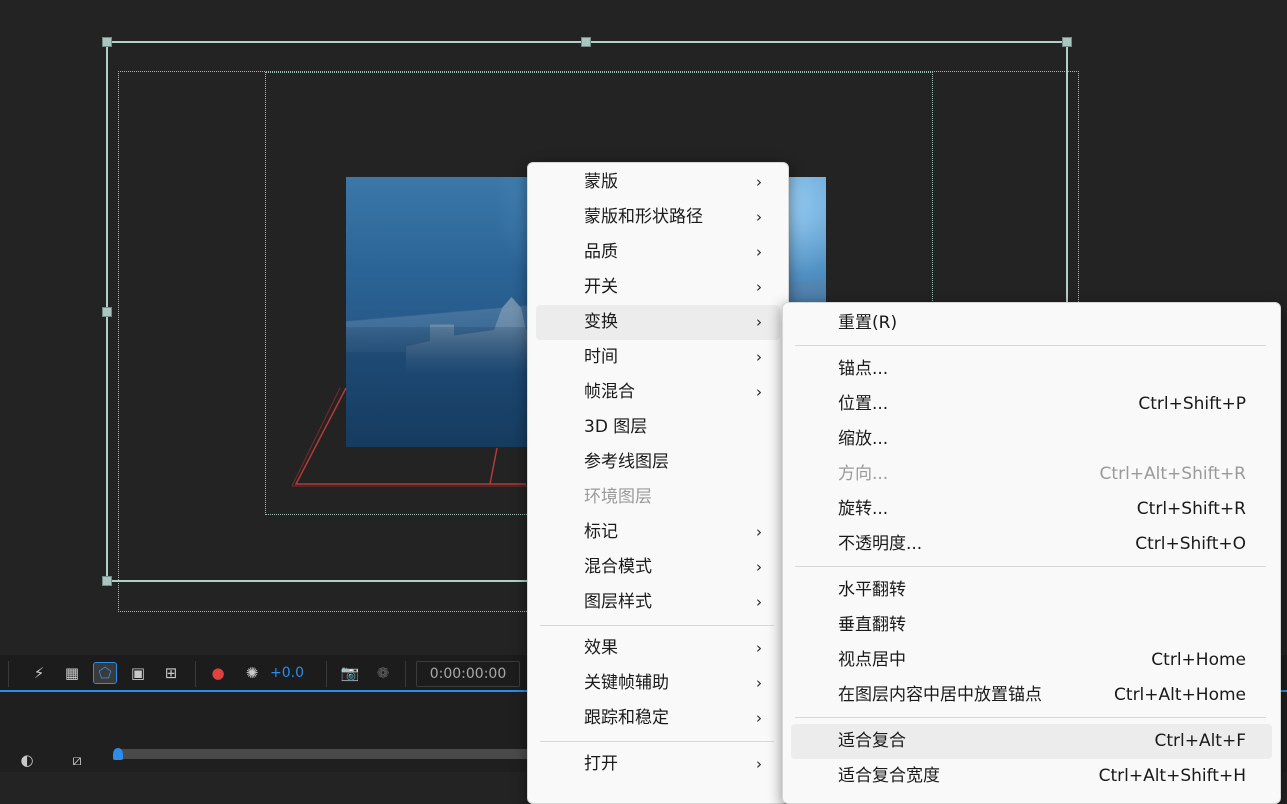 The width and height of the screenshot is (1287, 804). I want to click on submenu-item-reset: 重置(R), so click(1031, 323).